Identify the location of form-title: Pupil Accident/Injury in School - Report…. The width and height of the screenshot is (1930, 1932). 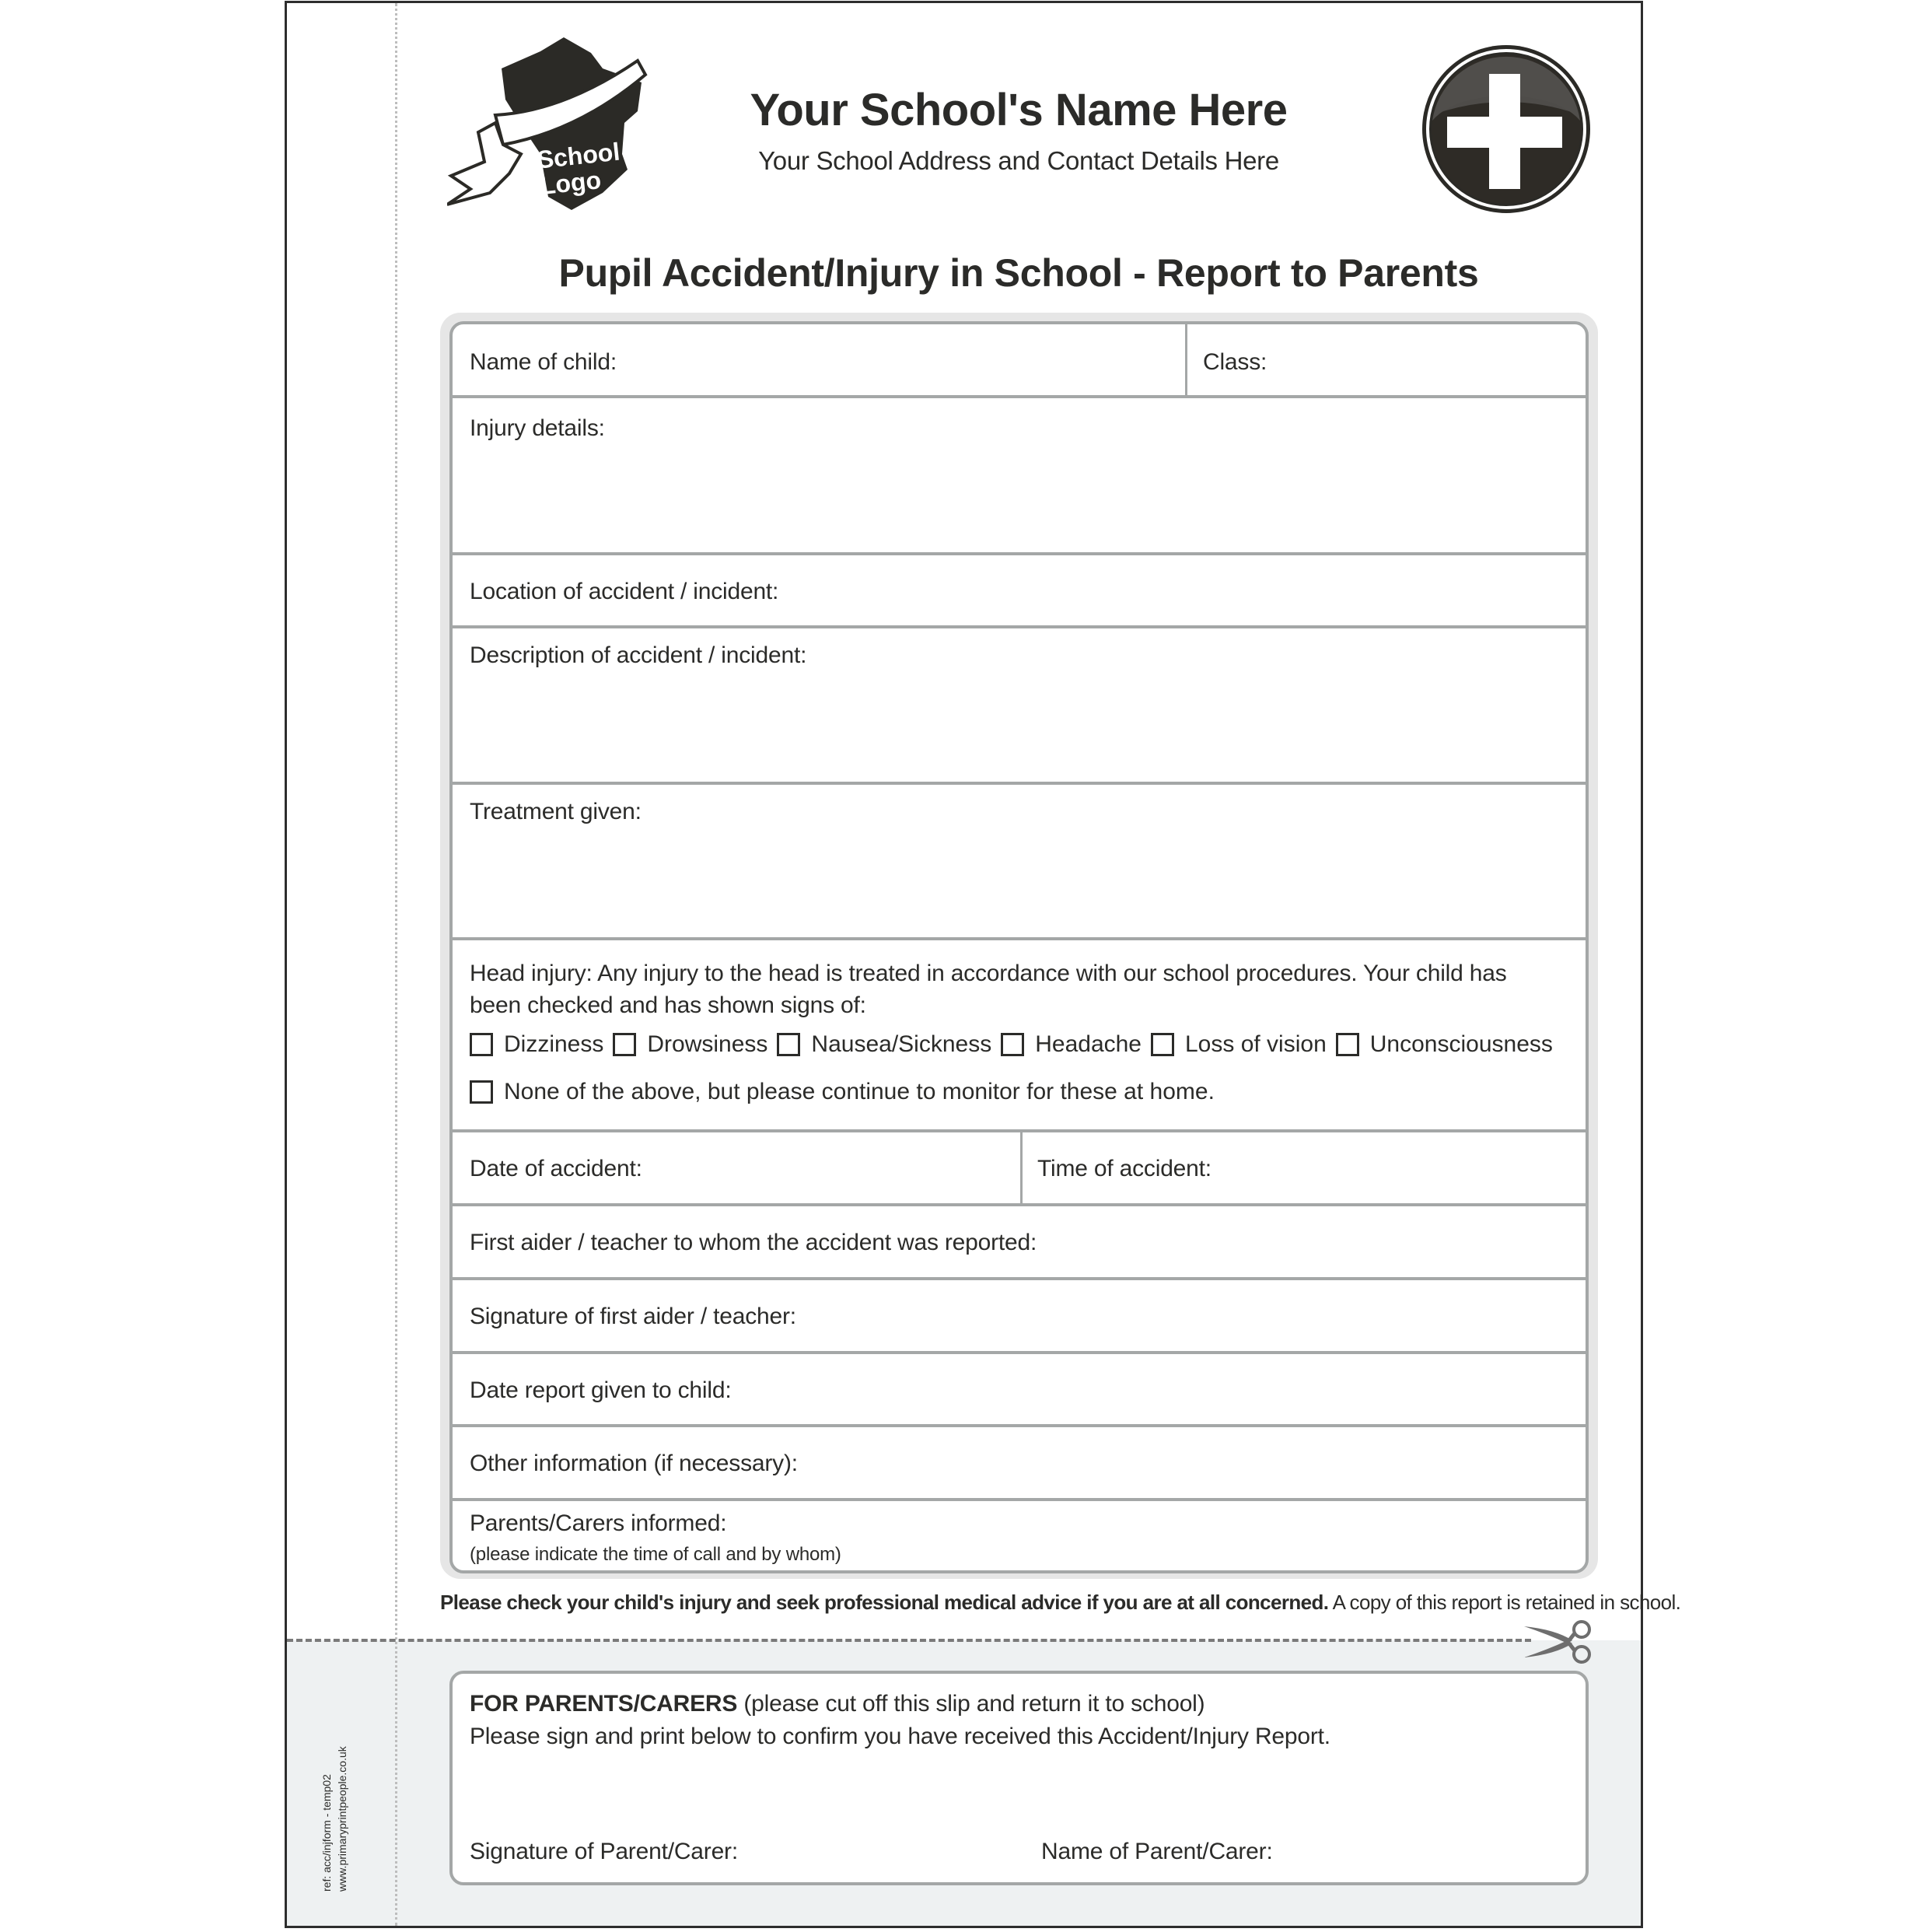
(1018, 273).